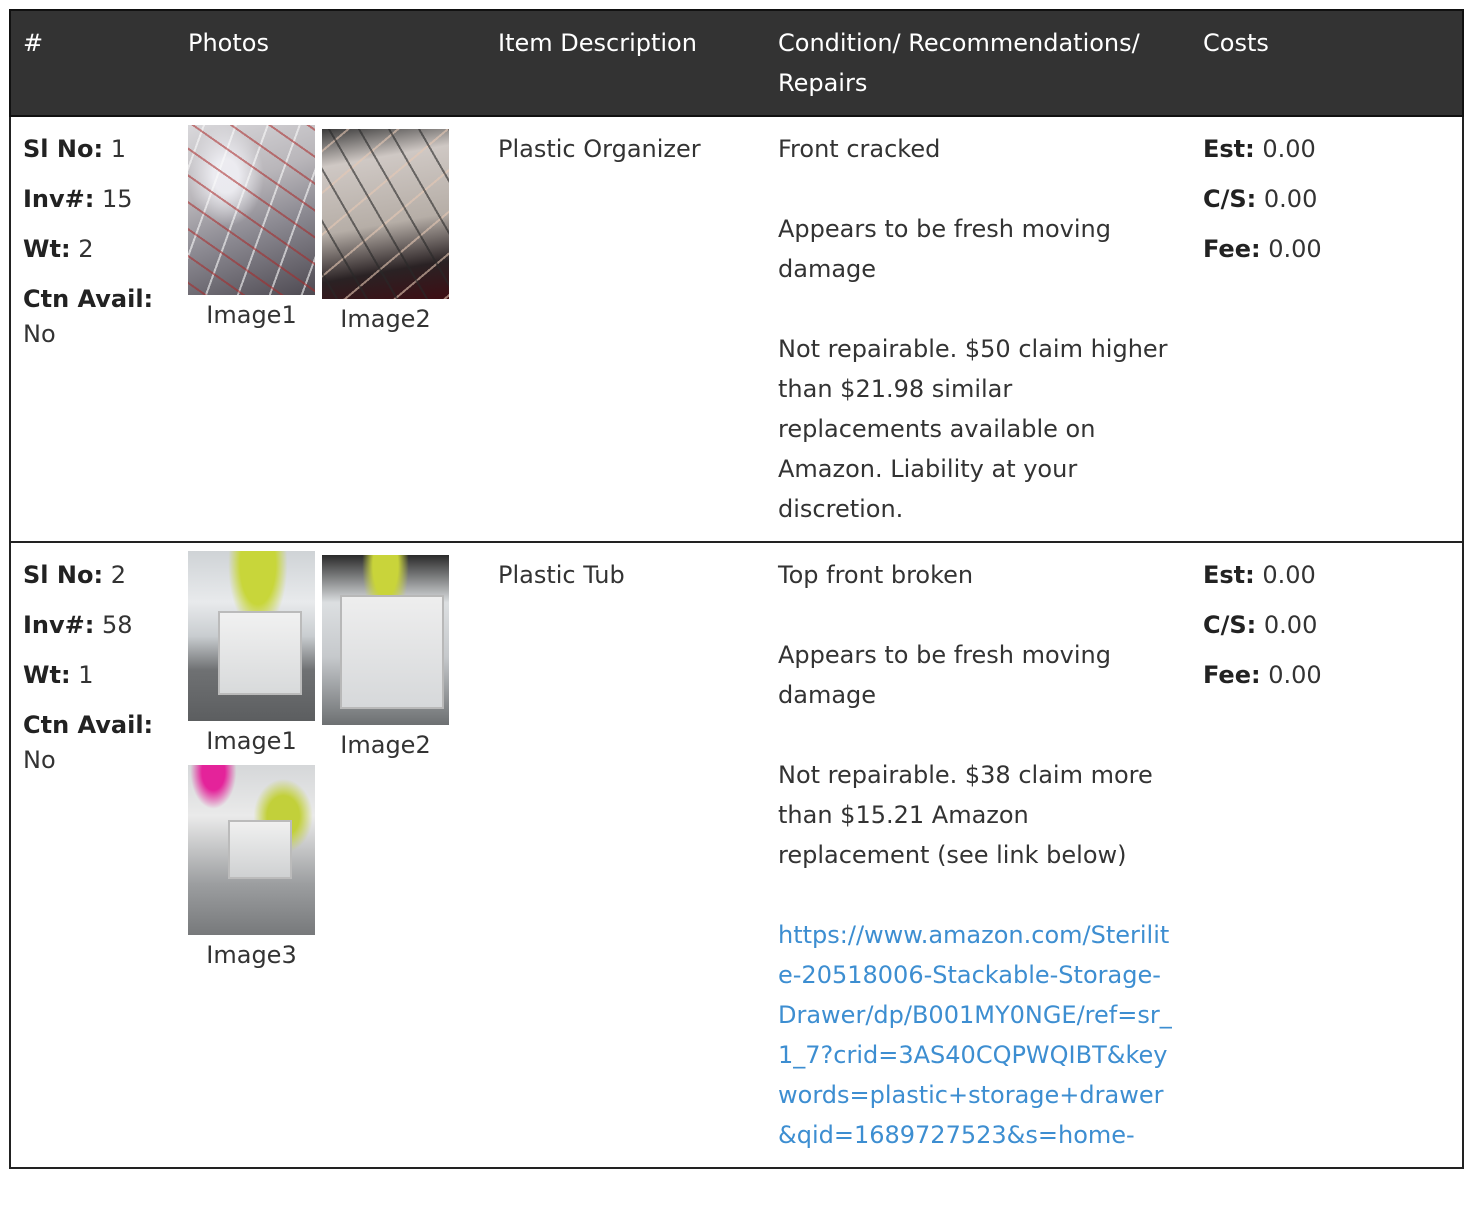 Image resolution: width=1466 pixels, height=1231 pixels. What do you see at coordinates (876, 575) in the screenshot?
I see `condition-text: Top front broken` at bounding box center [876, 575].